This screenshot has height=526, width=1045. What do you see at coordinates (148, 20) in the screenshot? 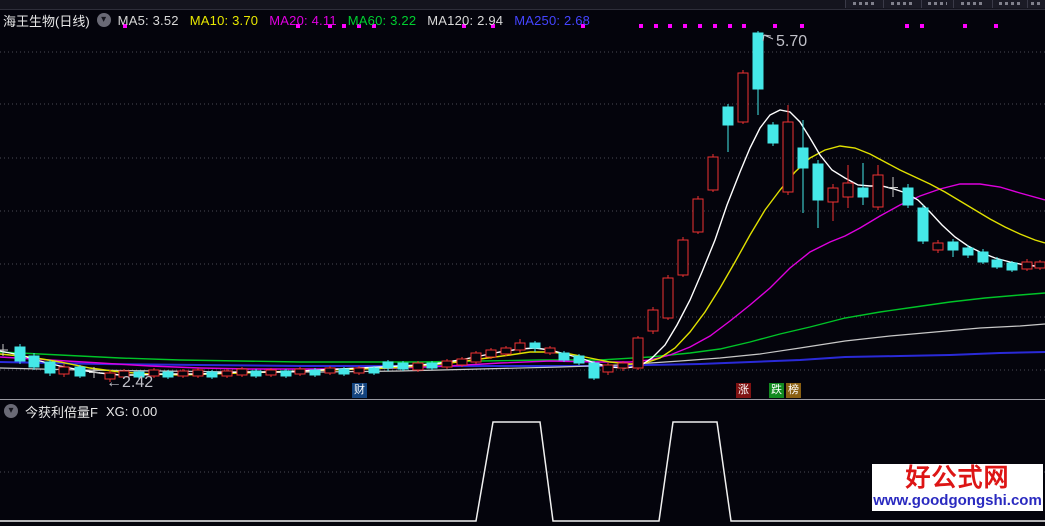
I see `ma-legend-item: MA5: 3.52` at bounding box center [148, 20].